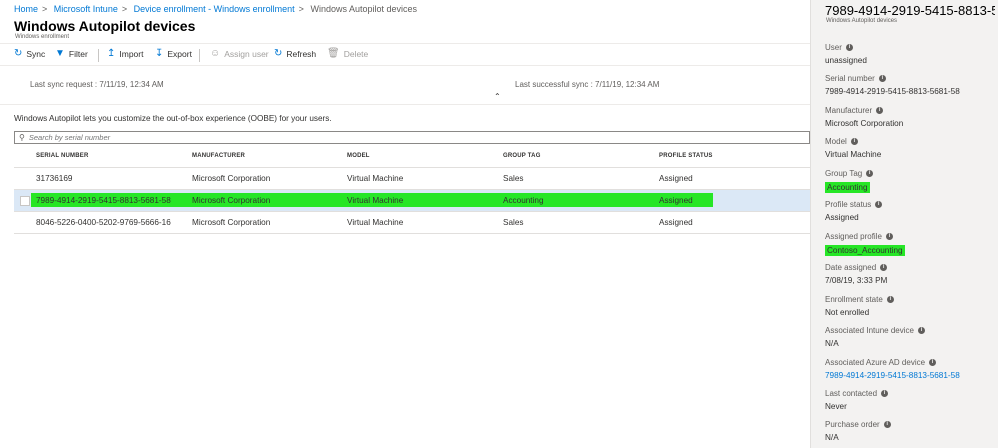 The height and width of the screenshot is (448, 998). What do you see at coordinates (875, 362) in the screenshot?
I see `field-label: Associated Azure AD device` at bounding box center [875, 362].